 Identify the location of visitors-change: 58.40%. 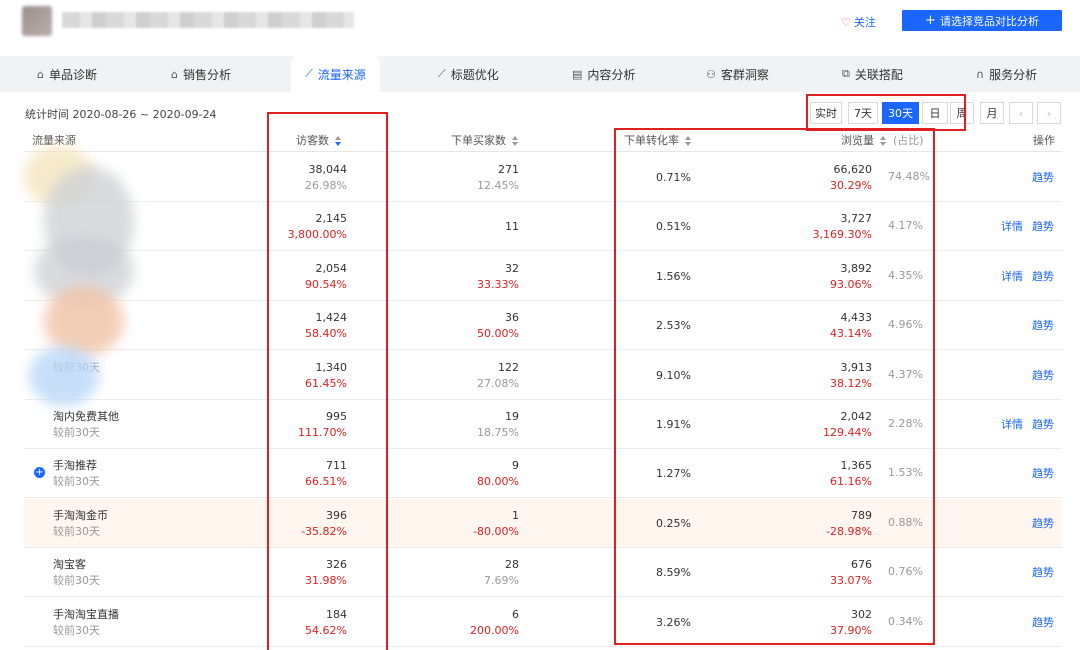
(326, 334).